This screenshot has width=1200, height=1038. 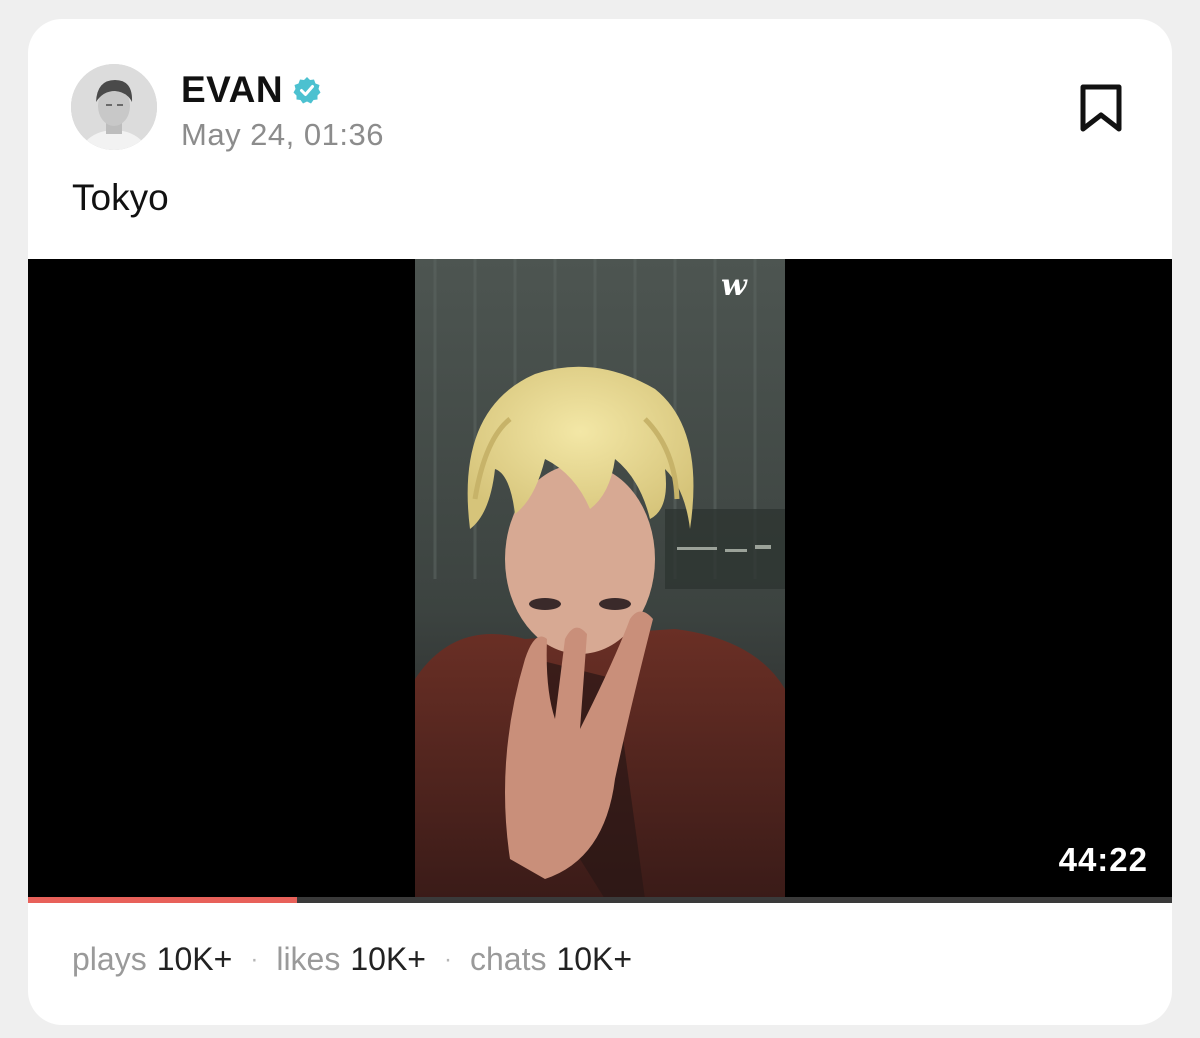 I want to click on weverse-watermark-icon: w, so click(x=734, y=285).